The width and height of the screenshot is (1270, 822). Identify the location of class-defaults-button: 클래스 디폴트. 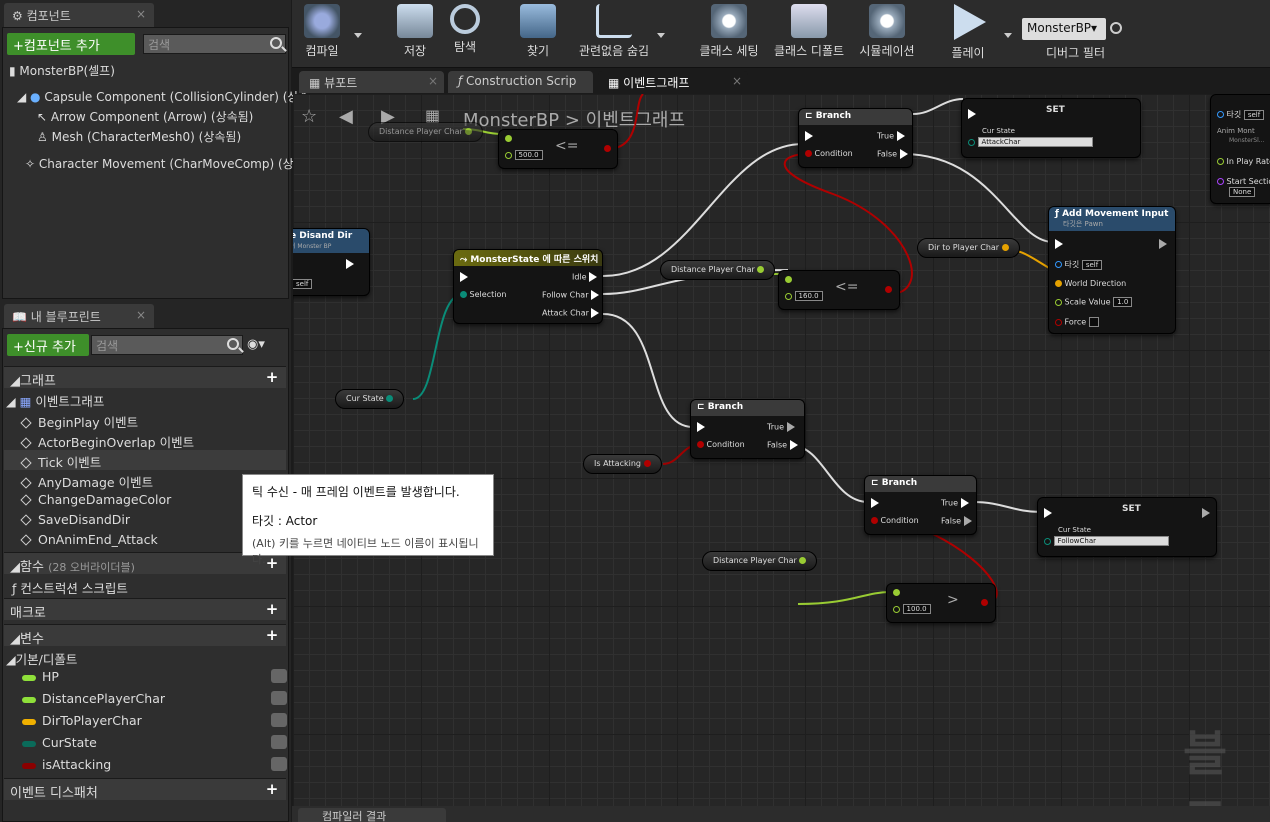
(809, 31).